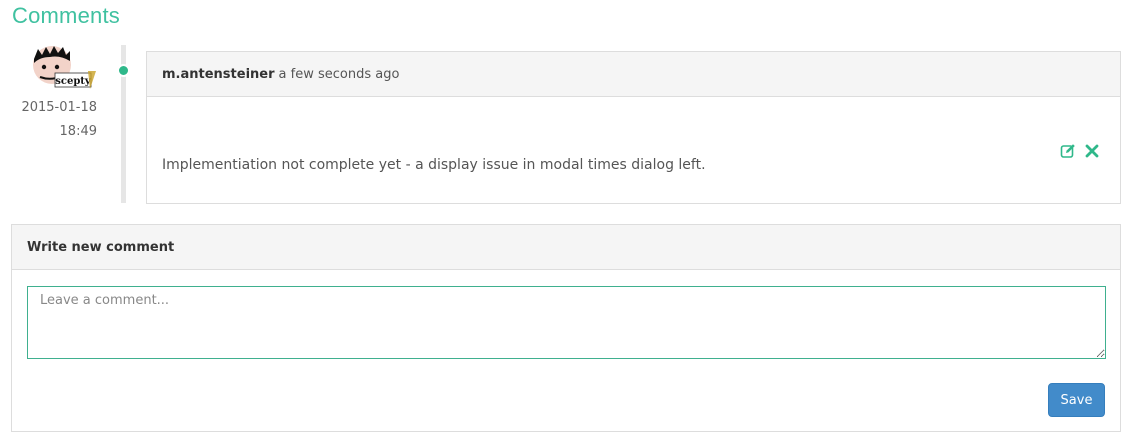 The width and height of the screenshot is (1132, 437). I want to click on comment-actions, so click(1080, 151).